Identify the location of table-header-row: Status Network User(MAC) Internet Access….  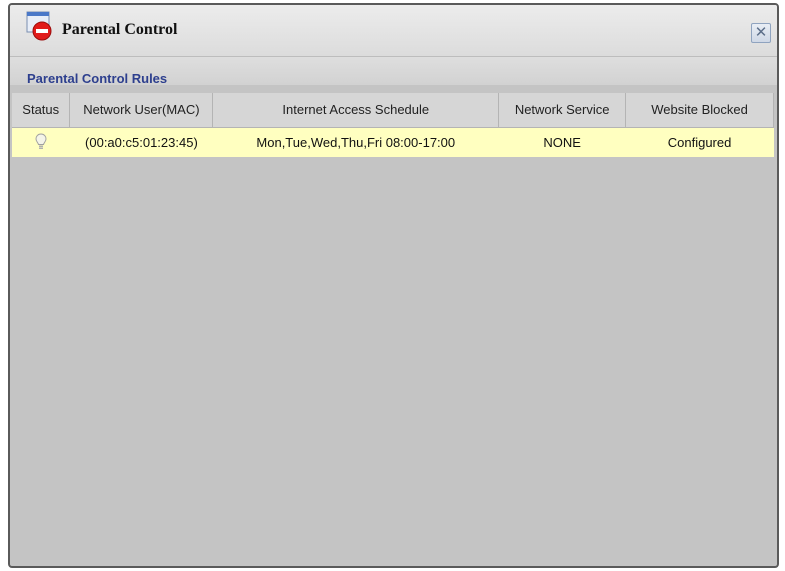
(393, 110).